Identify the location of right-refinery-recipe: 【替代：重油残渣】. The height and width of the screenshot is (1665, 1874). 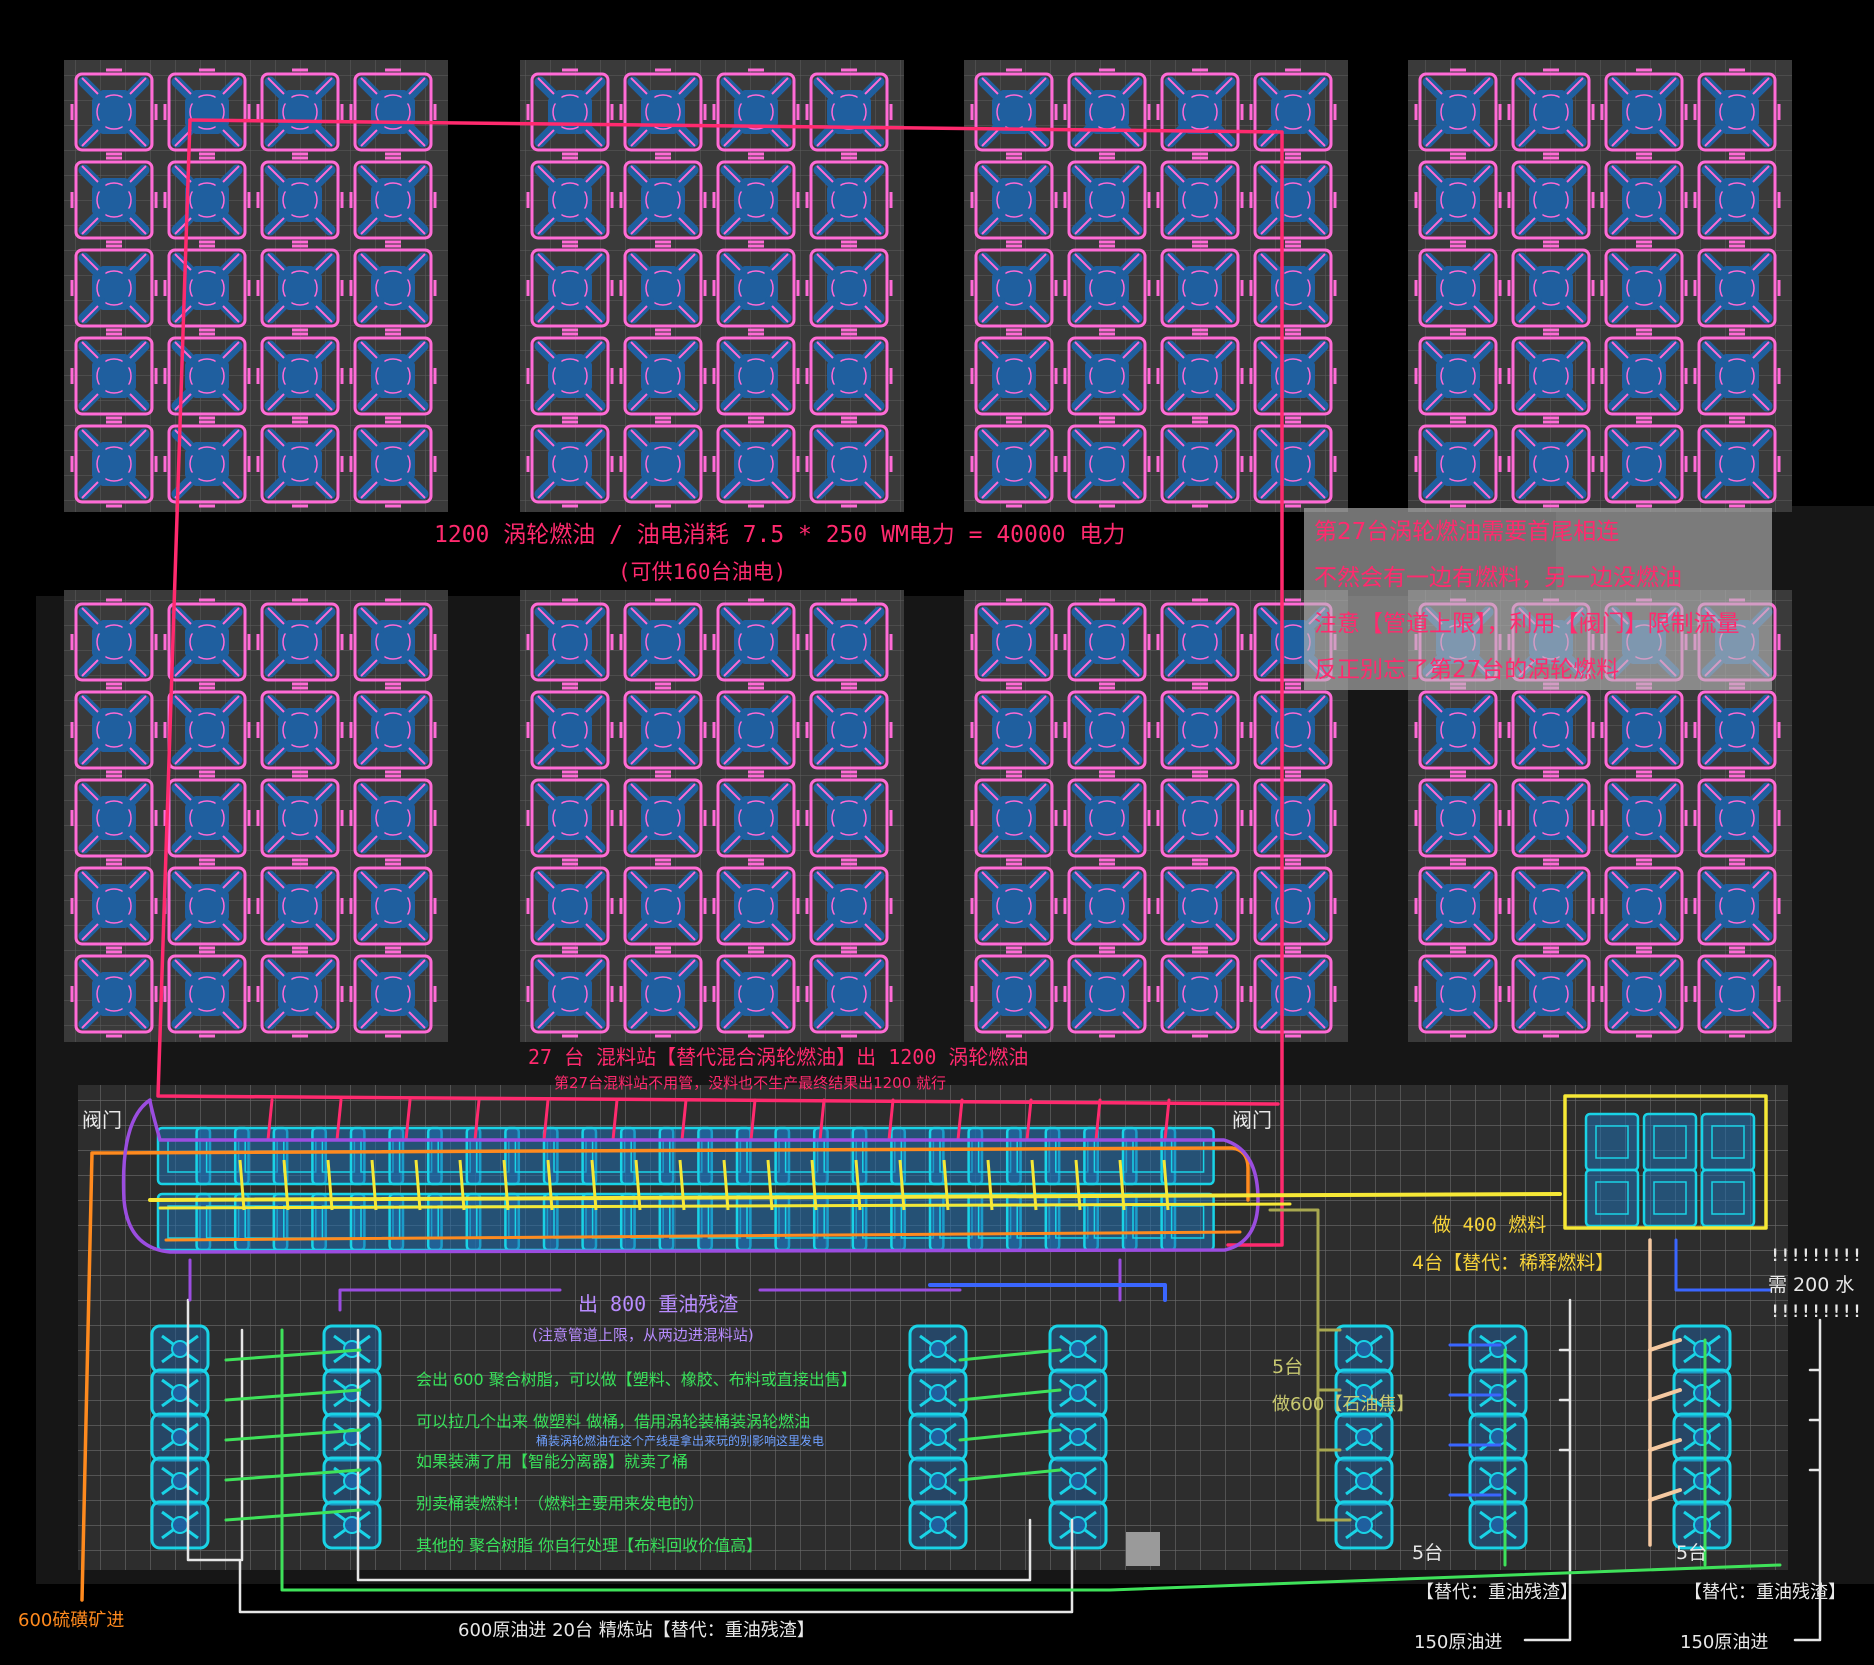
(1765, 1592).